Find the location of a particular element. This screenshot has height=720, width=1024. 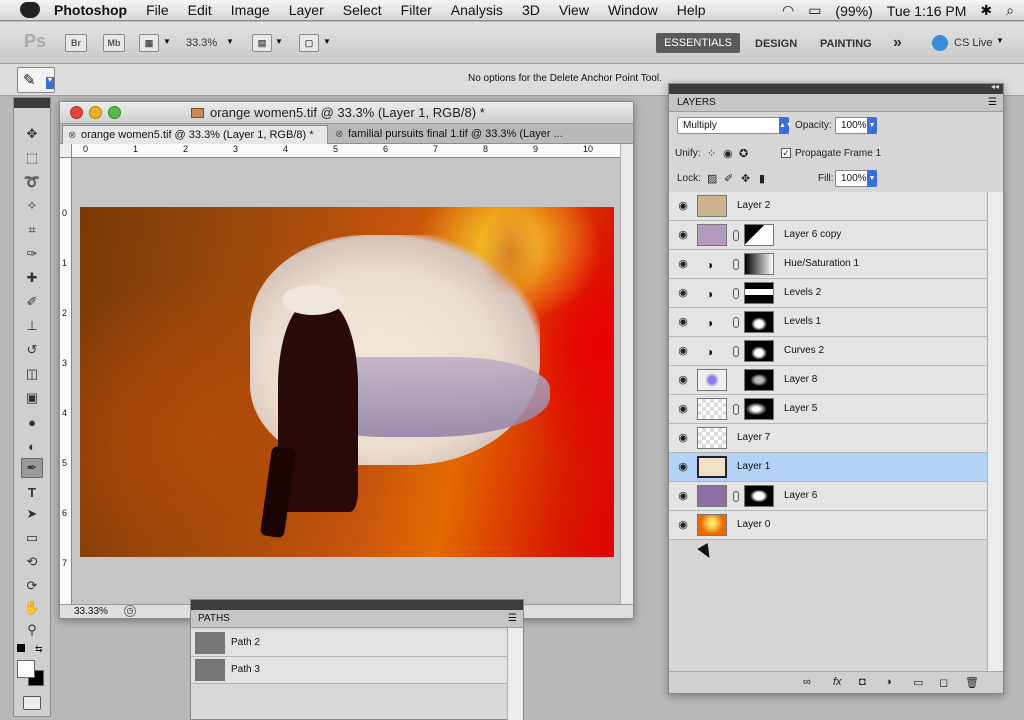

arrange-dropdown-icon: ▼ is located at coordinates (279, 41).